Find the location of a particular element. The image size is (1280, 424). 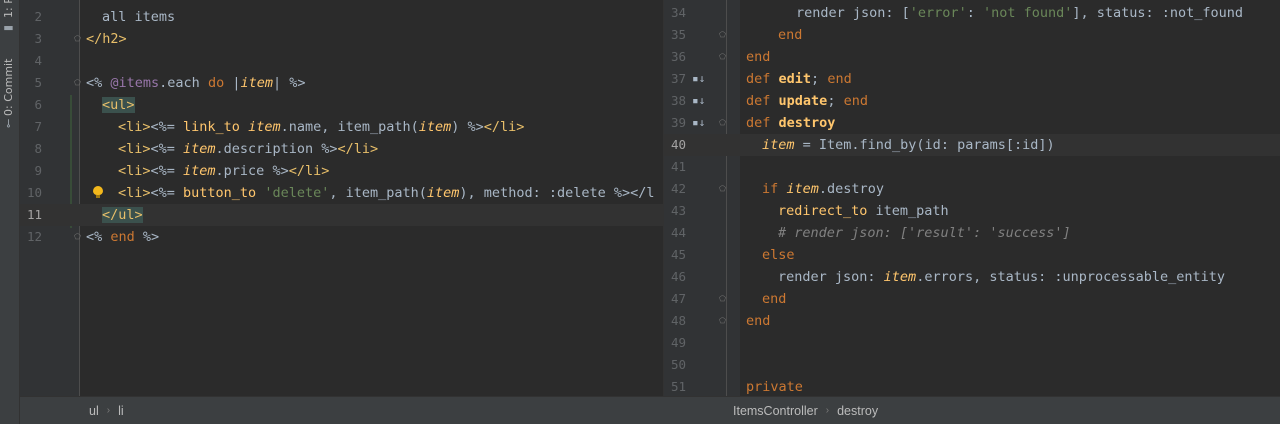

line-number: 49 is located at coordinates (678, 342).